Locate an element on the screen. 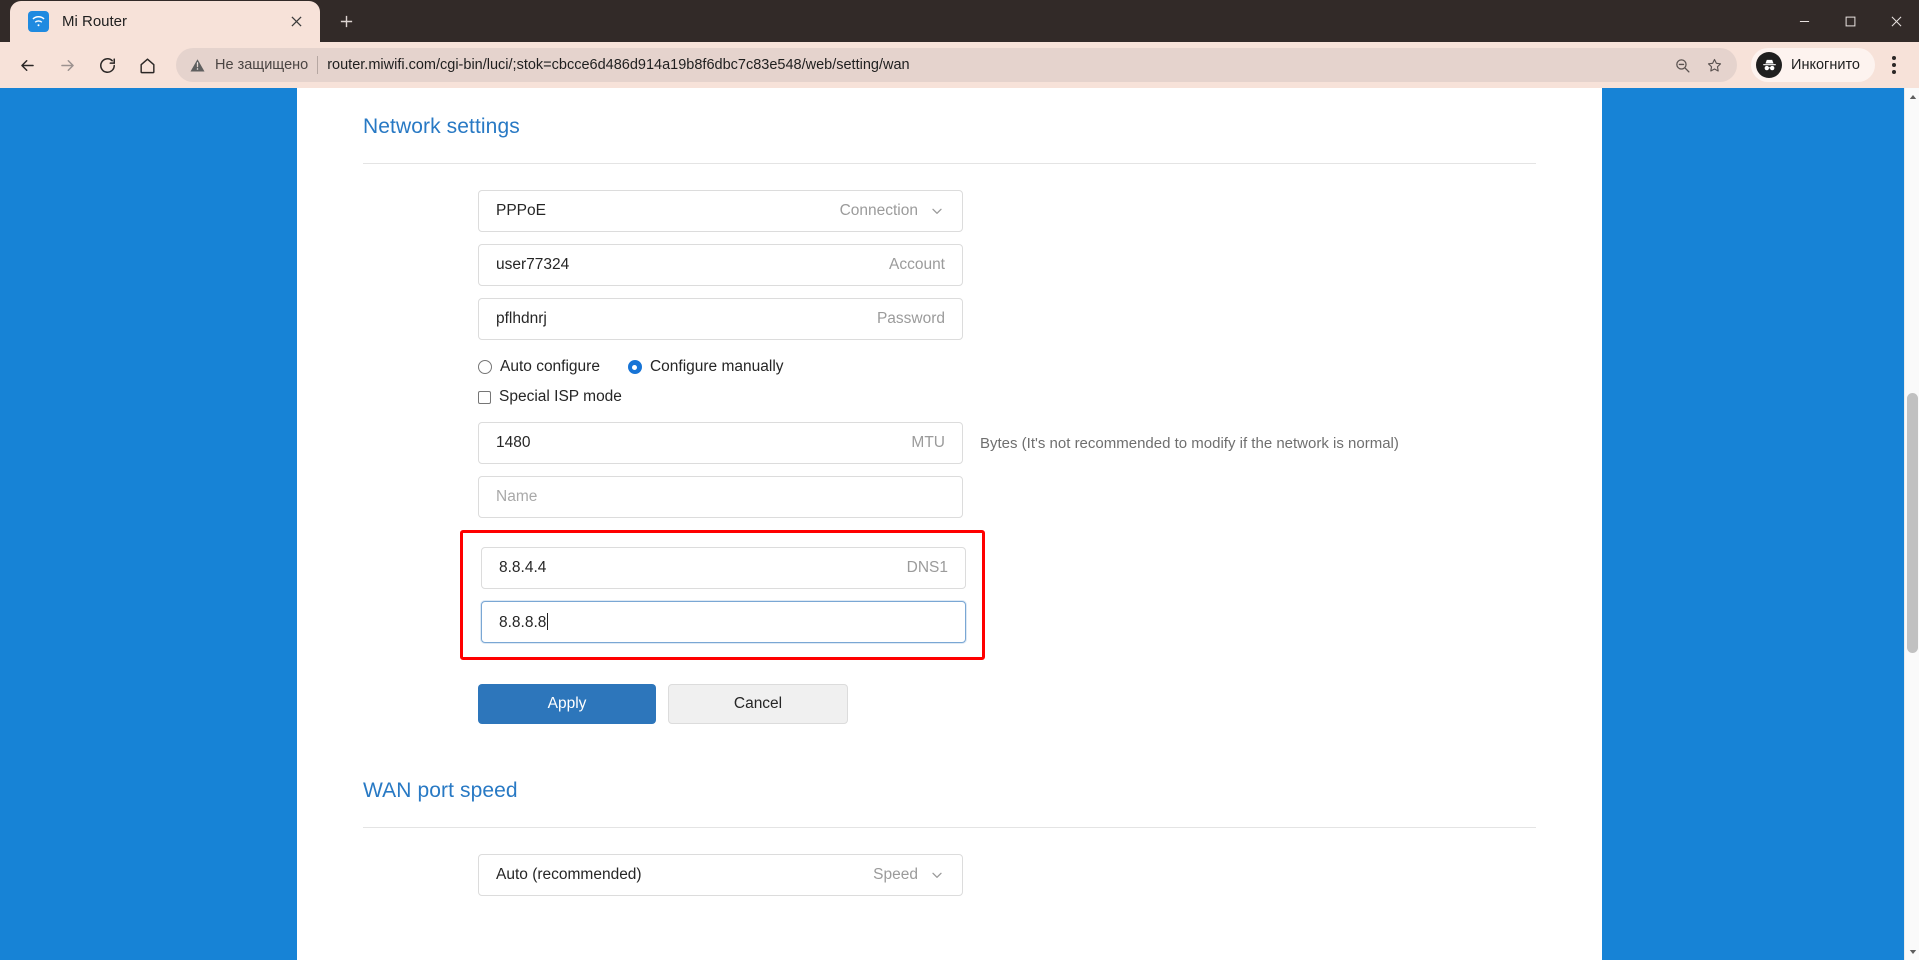  three-dots-vertical-icon is located at coordinates (1894, 65).